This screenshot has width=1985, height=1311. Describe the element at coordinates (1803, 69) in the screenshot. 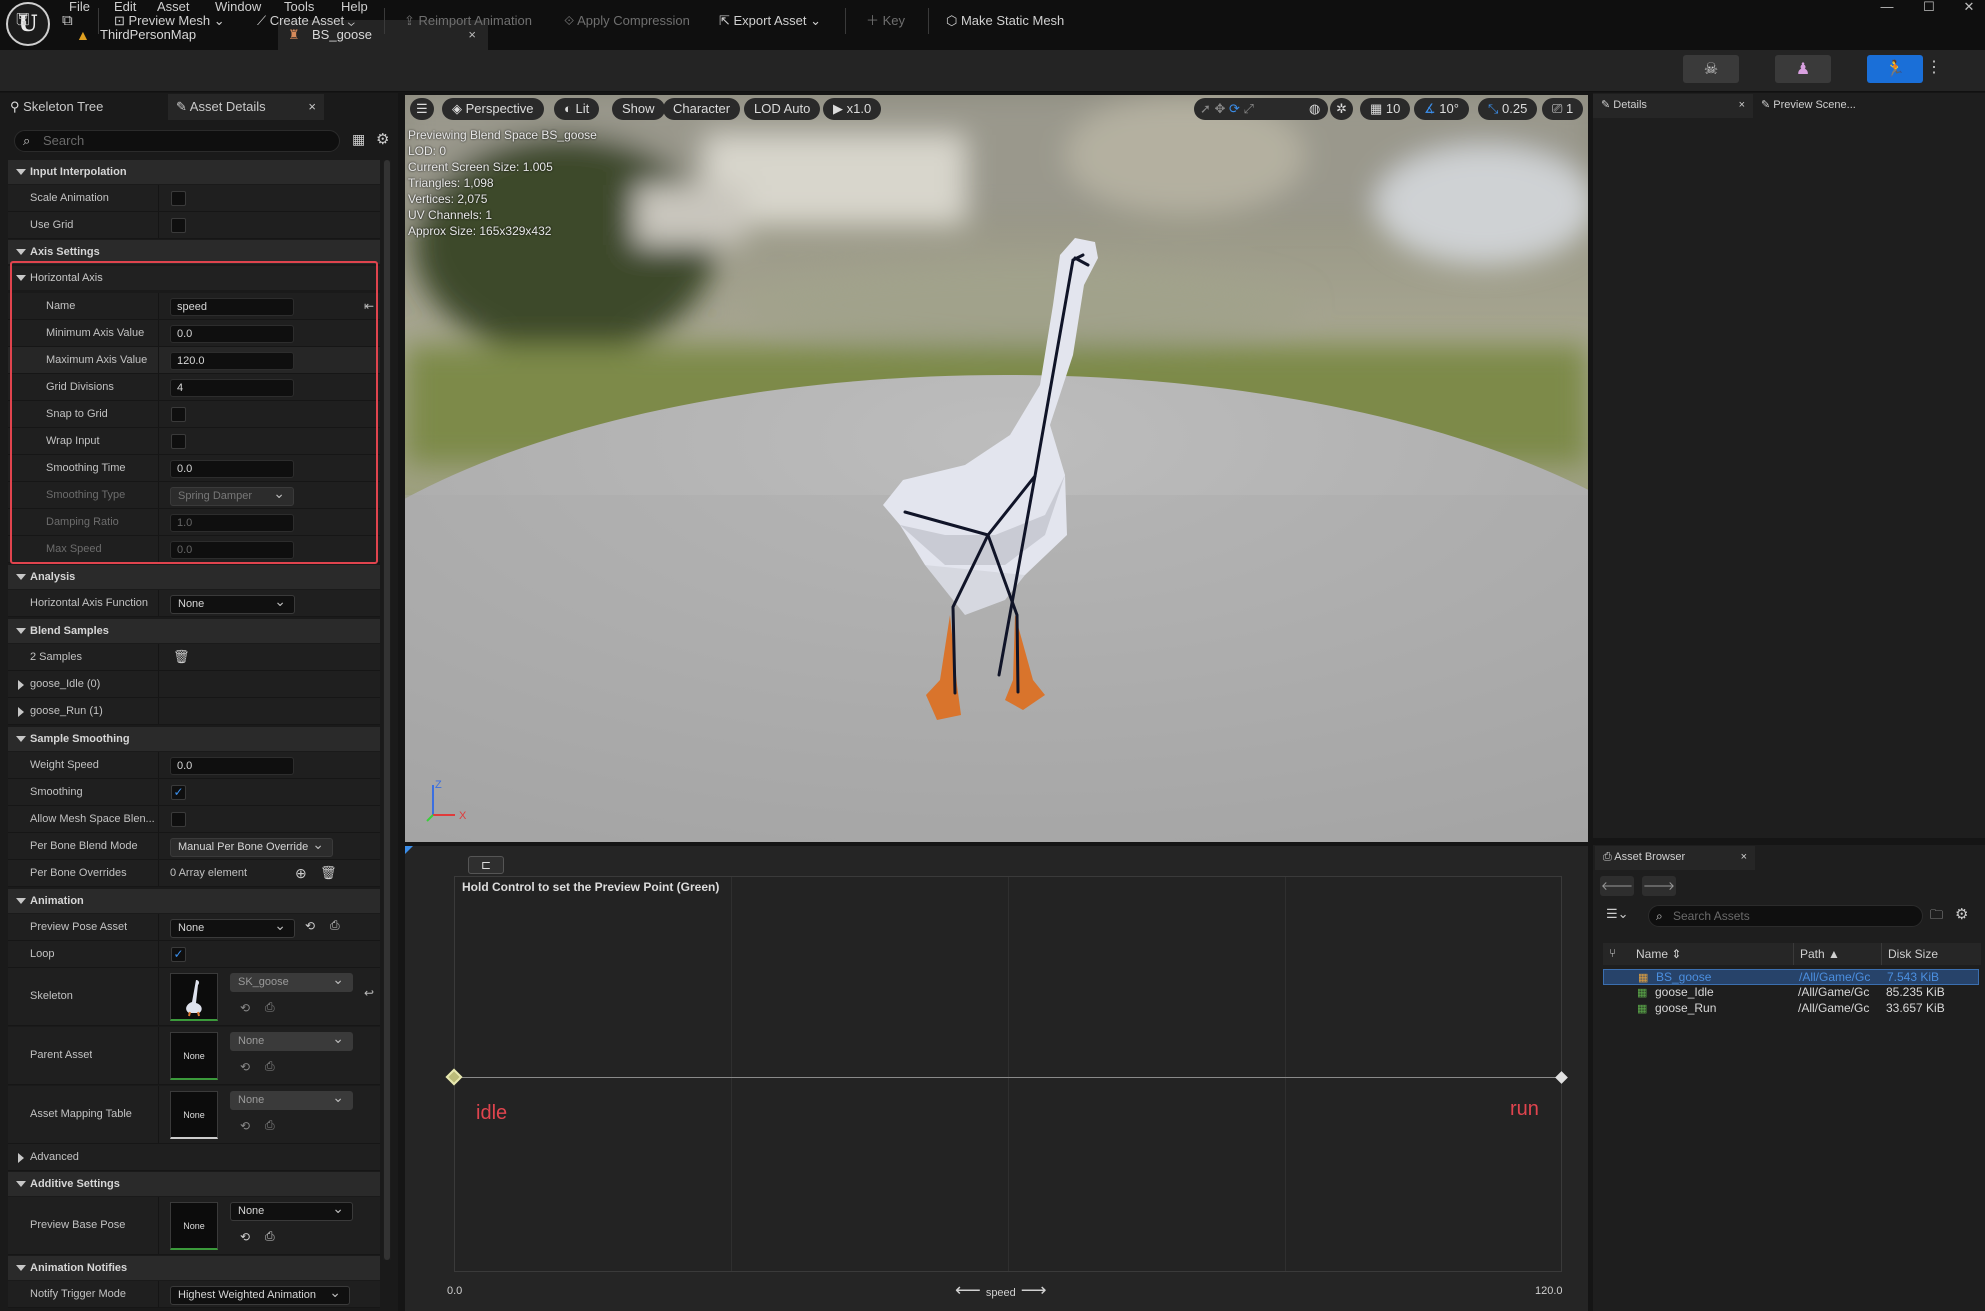

I see `mesh-mode-button: ♟` at that location.